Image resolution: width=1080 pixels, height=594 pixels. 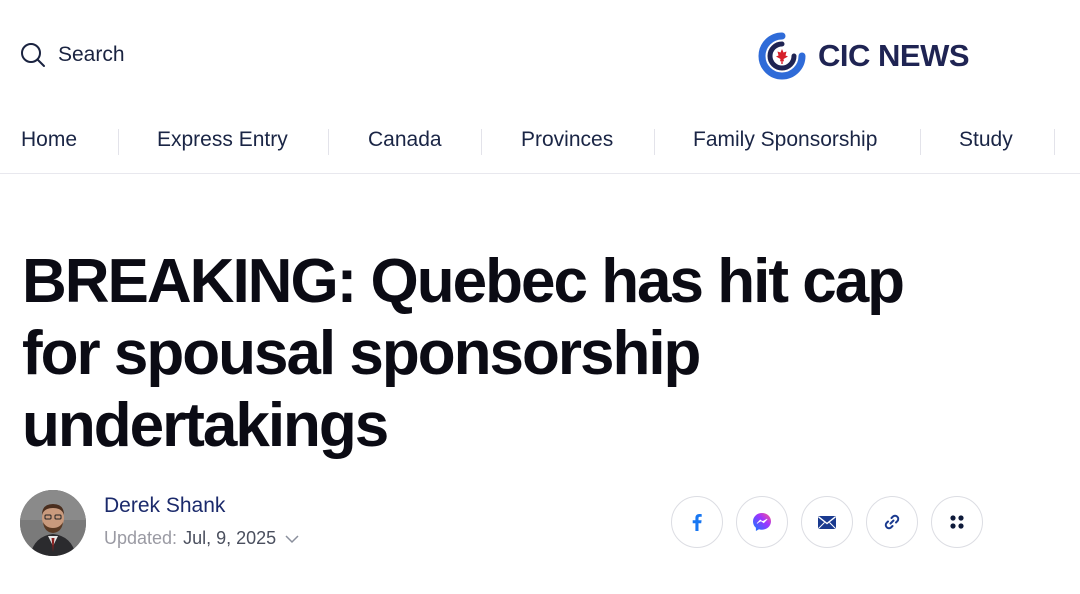 I want to click on updated-date: Jul, 9, 2025, so click(x=230, y=538).